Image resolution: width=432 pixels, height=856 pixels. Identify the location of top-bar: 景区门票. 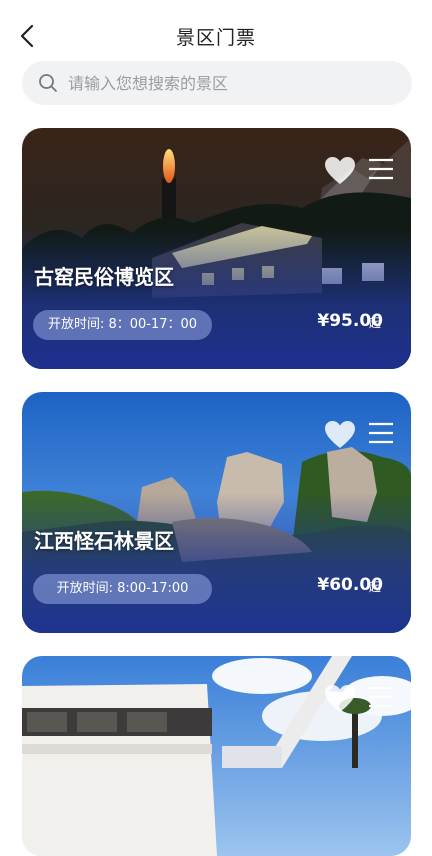
(216, 33).